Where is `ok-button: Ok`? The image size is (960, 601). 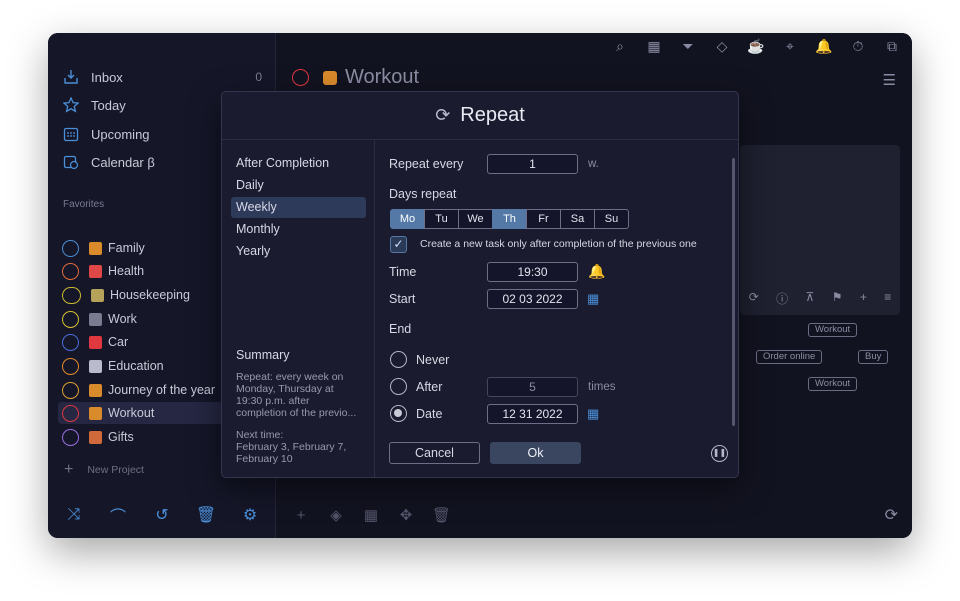
ok-button: Ok is located at coordinates (535, 453).